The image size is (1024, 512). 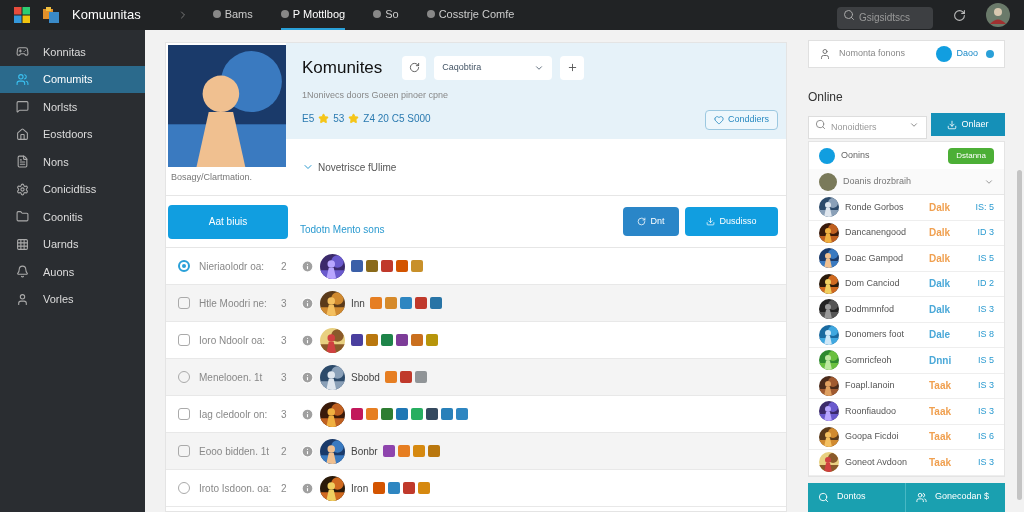 I want to click on app-title: Komuunitas, so click(x=106, y=15).